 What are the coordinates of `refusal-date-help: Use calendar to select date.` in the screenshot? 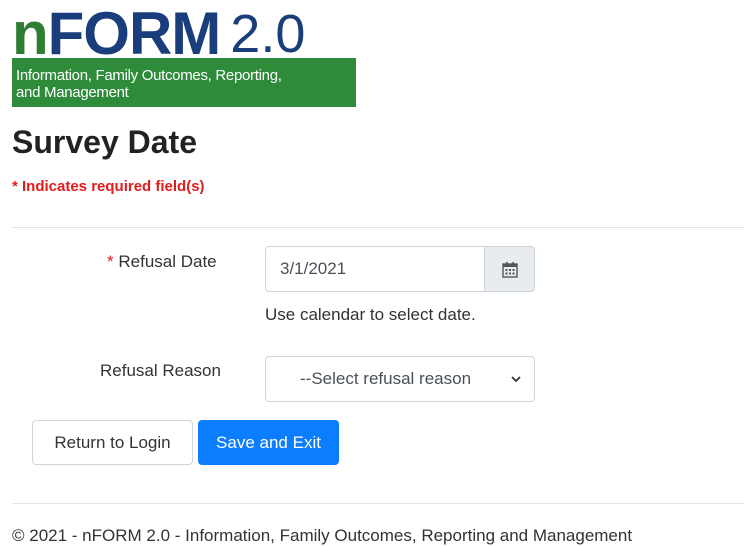 It's located at (370, 314).